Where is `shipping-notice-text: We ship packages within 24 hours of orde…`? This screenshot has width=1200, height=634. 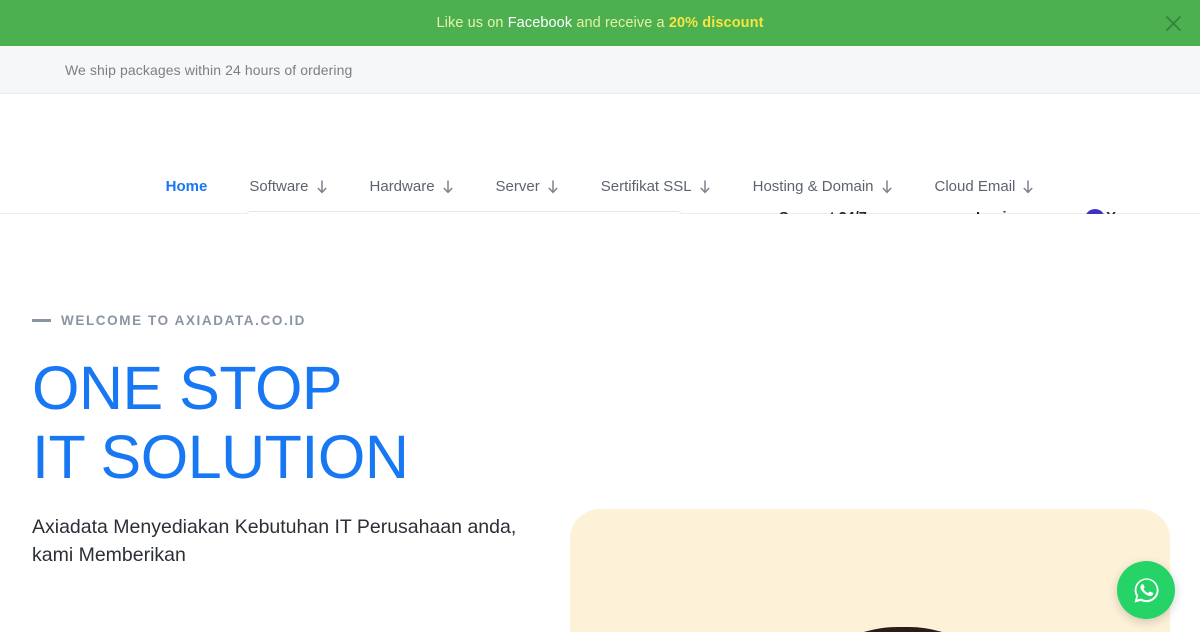
shipping-notice-text: We ship packages within 24 hours of orde… is located at coordinates (209, 69).